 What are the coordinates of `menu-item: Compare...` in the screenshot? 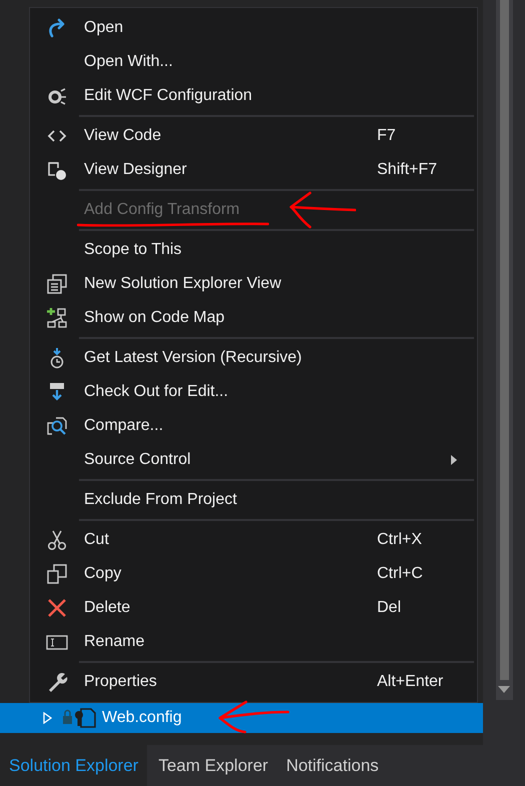 It's located at (253, 426).